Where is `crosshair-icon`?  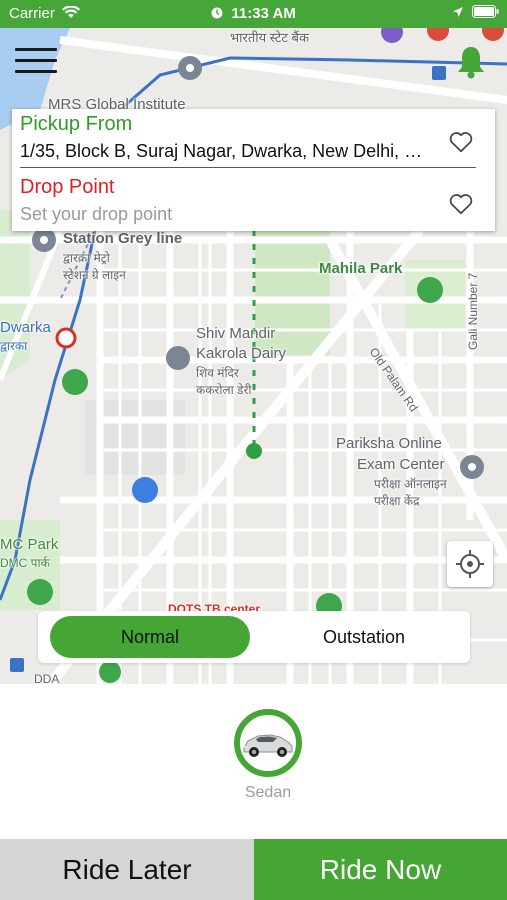
crosshair-icon is located at coordinates (470, 564).